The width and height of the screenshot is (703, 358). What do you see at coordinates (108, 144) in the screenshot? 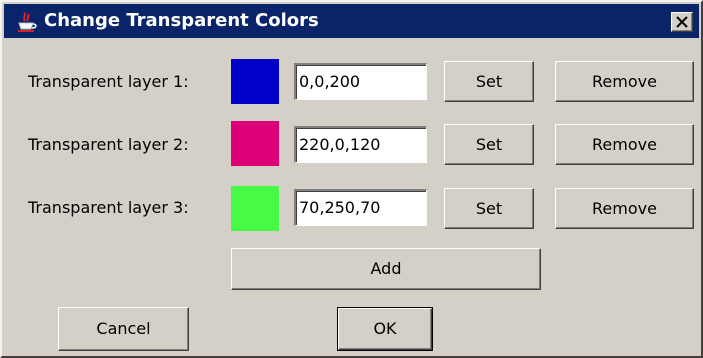
I see `layer-2-label: Transparent layer 2:` at bounding box center [108, 144].